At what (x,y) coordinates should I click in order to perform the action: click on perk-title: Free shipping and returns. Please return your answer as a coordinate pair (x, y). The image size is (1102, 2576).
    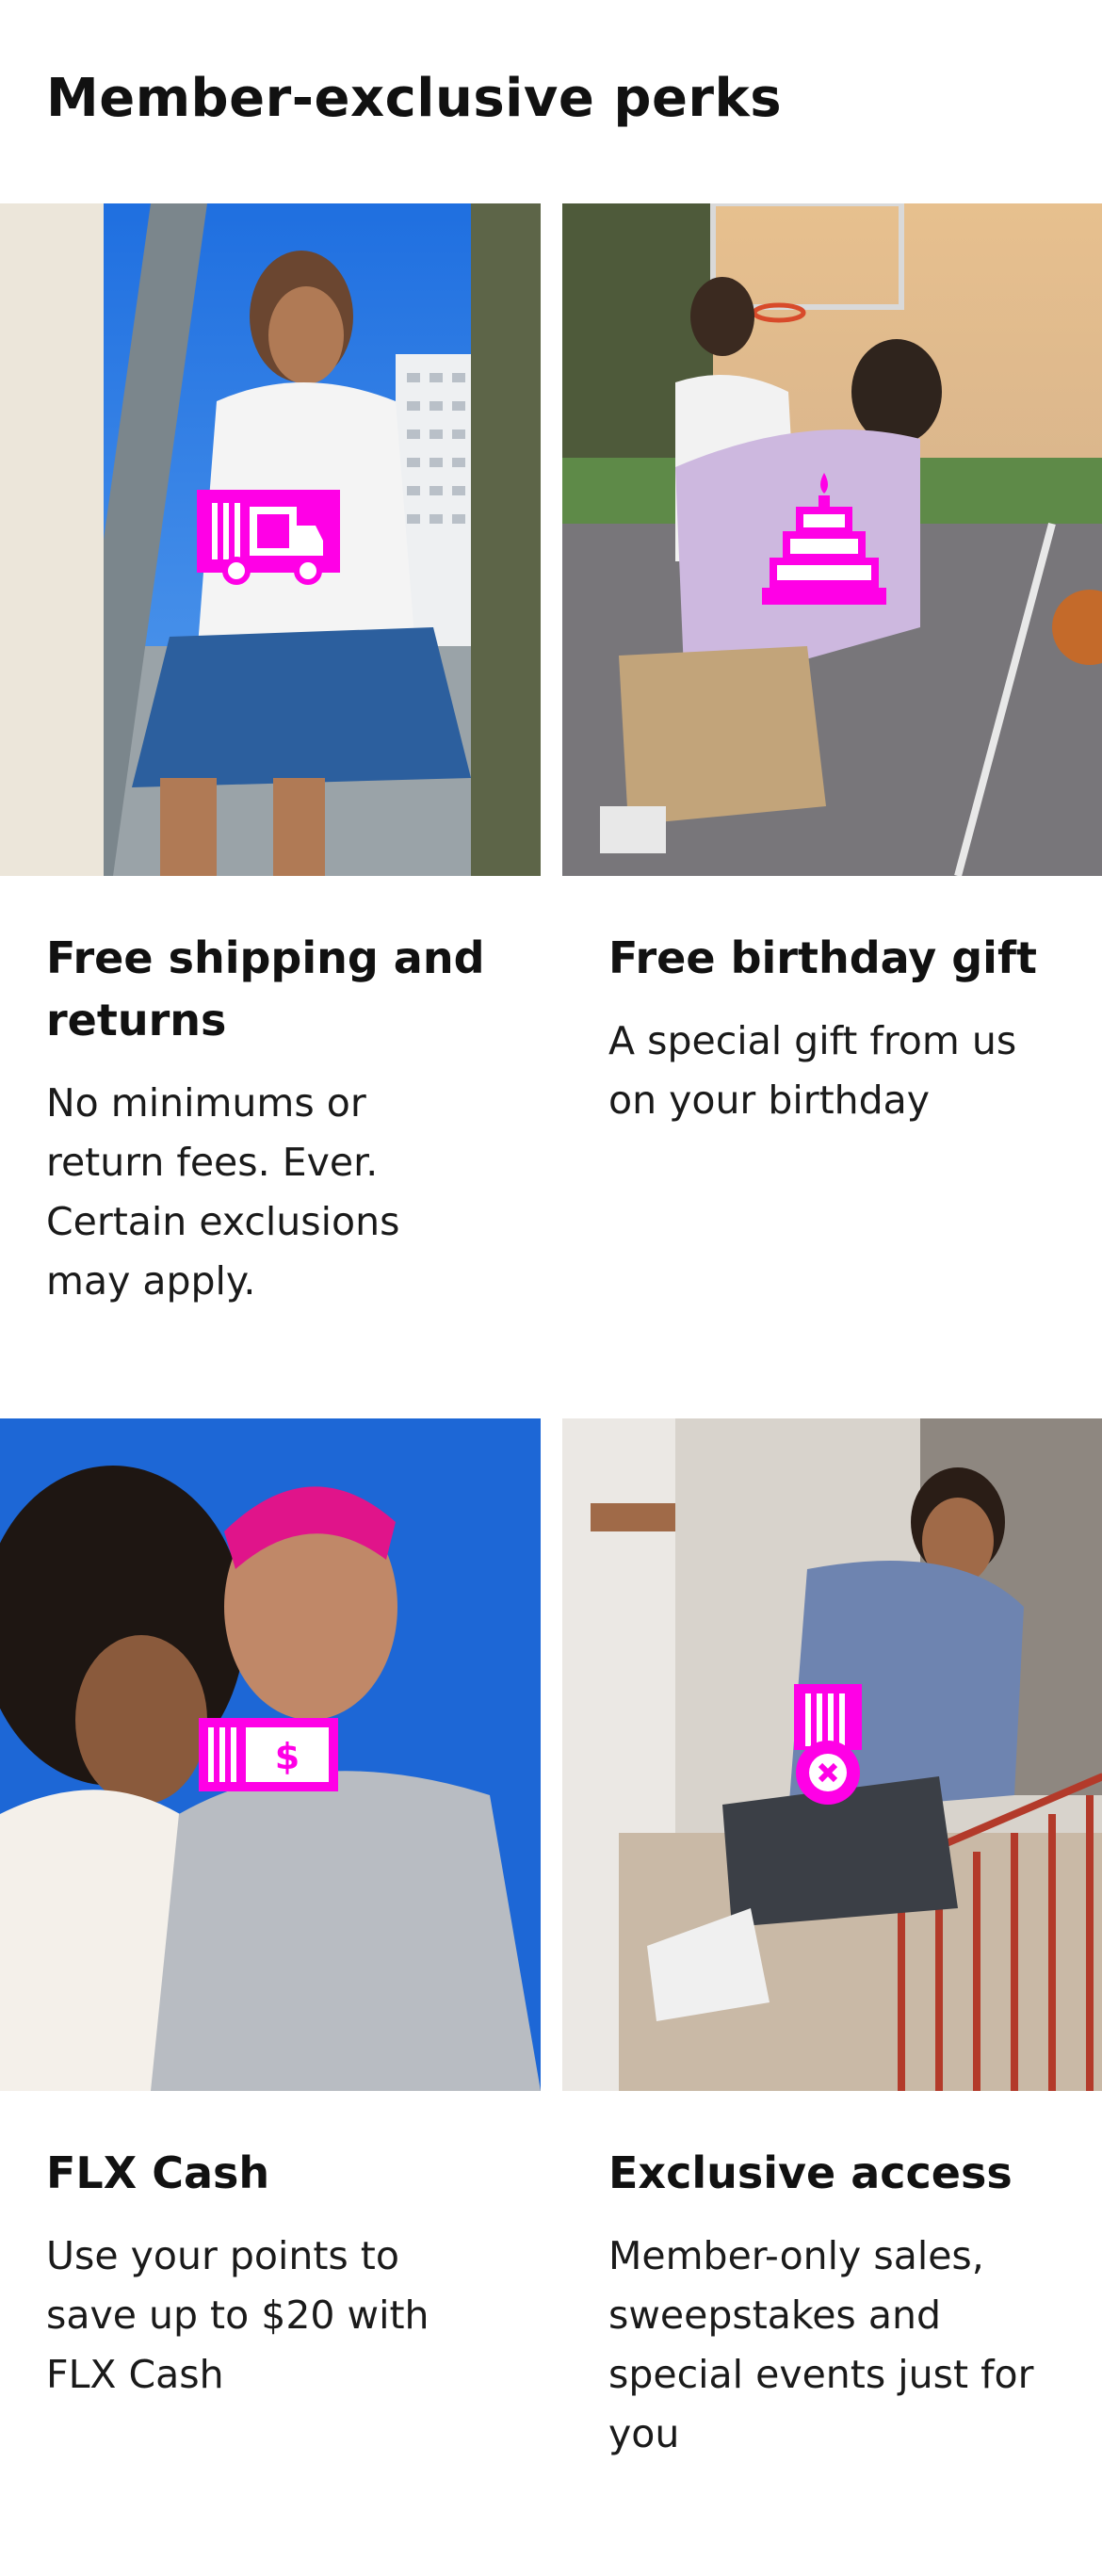
    Looking at the image, I should click on (266, 988).